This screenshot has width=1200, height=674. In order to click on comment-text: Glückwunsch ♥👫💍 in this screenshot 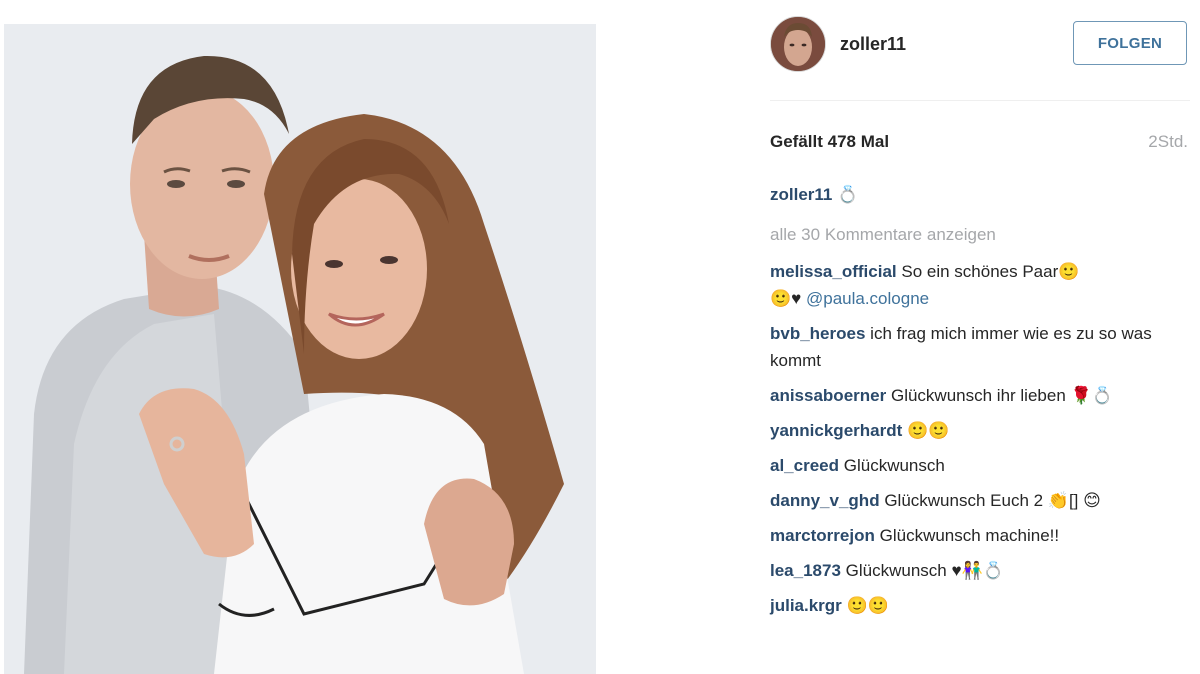, I will do `click(924, 570)`.